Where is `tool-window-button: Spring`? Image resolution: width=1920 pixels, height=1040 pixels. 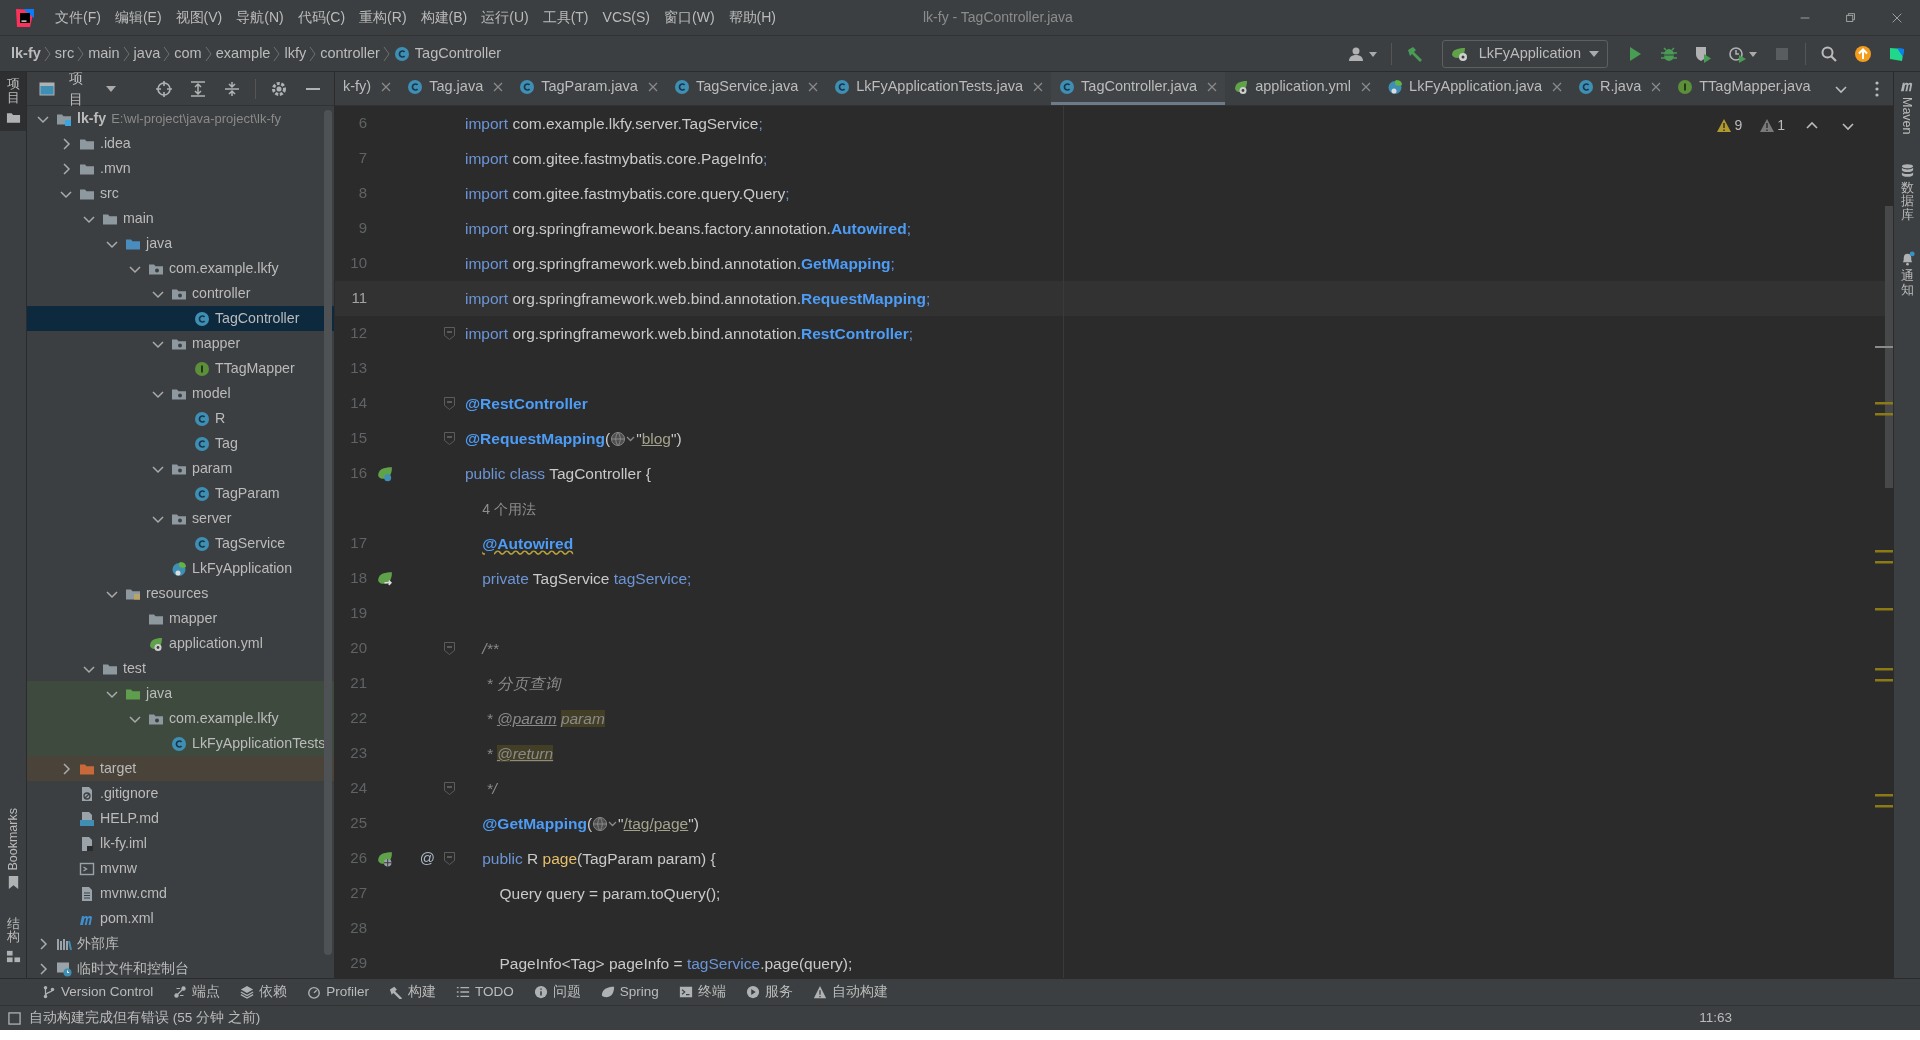 tool-window-button: Spring is located at coordinates (629, 992).